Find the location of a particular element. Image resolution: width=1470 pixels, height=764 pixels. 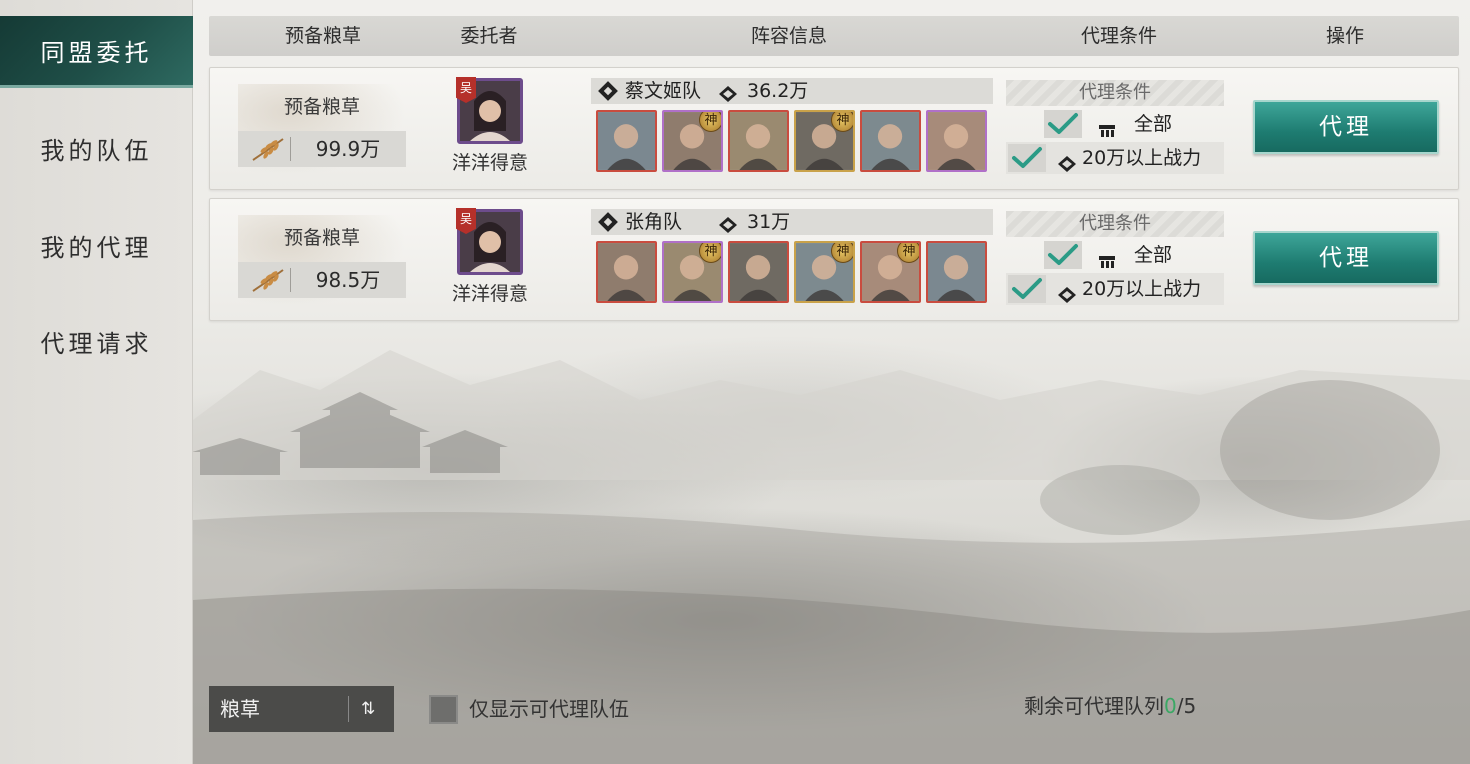

sort-toggle-icon: ⇅ is located at coordinates (368, 709).